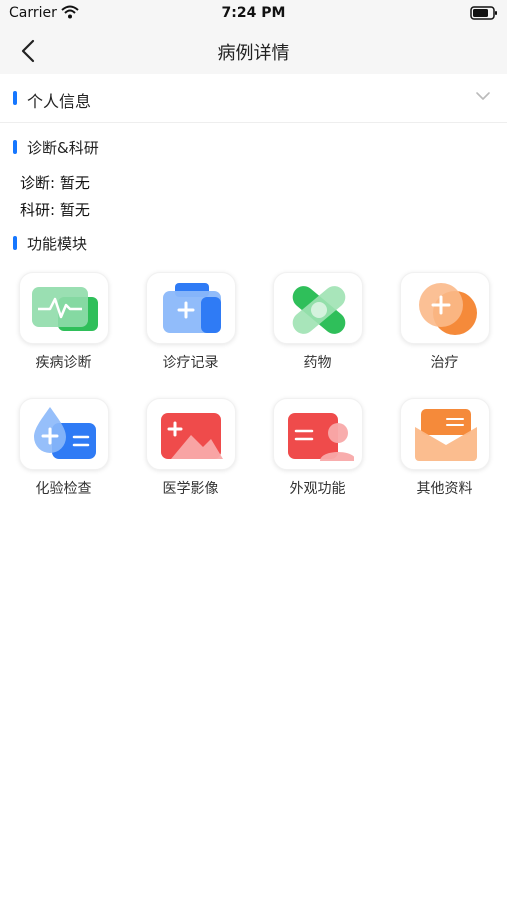  I want to click on module-other-documents: 其他资料, so click(444, 458).